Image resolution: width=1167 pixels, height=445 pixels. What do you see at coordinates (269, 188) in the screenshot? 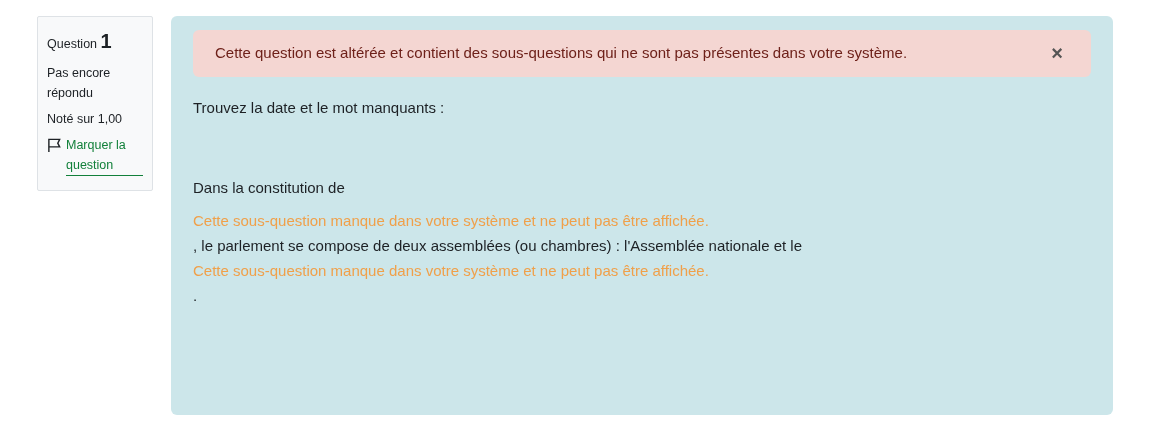
I see `question-text: Dans la constitution de` at bounding box center [269, 188].